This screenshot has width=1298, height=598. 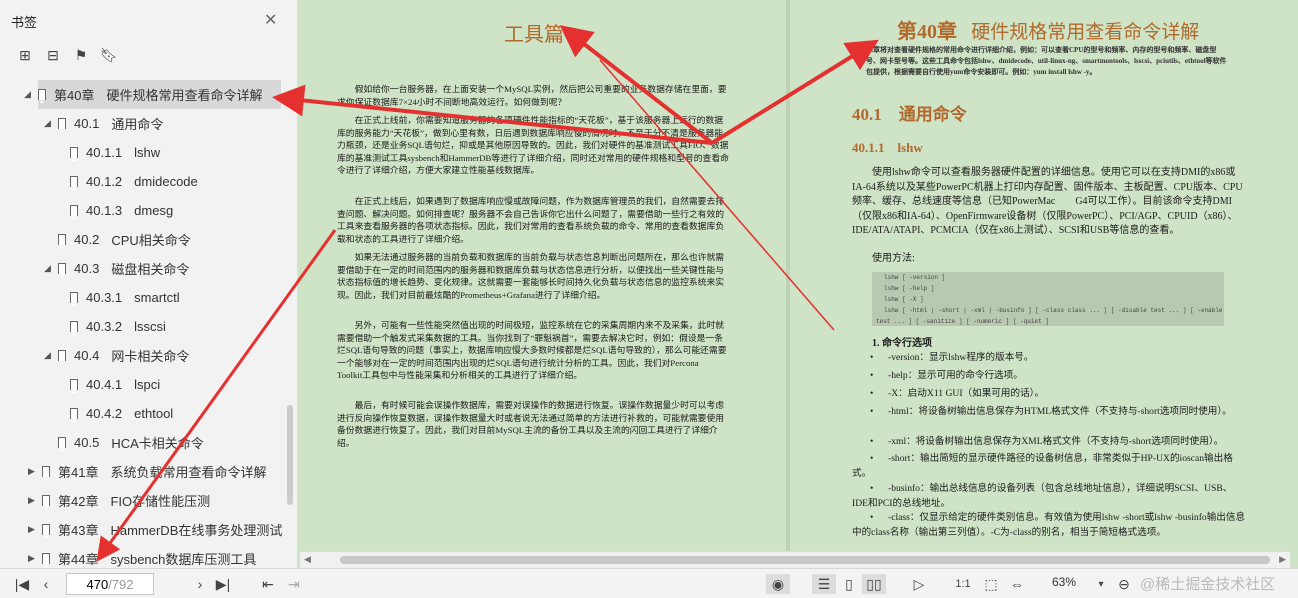 I want to click on close-icon: ✕, so click(x=270, y=20).